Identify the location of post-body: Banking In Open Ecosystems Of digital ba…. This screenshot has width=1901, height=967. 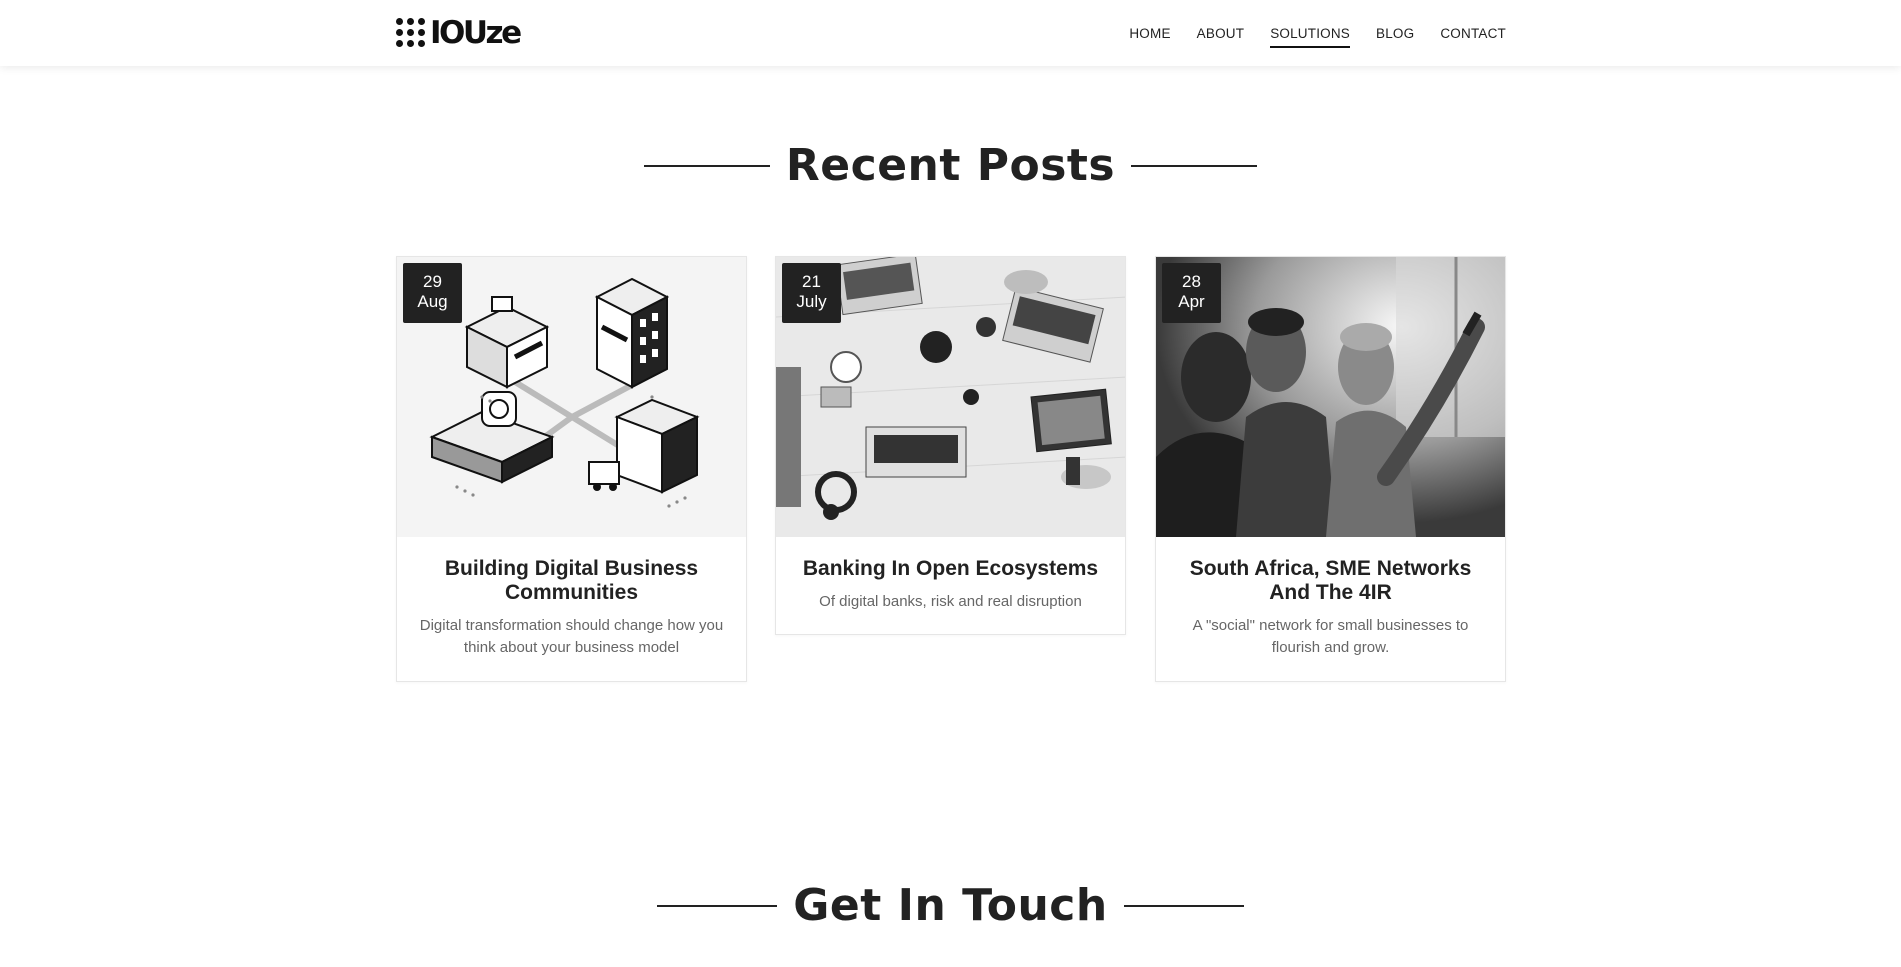
(950, 586).